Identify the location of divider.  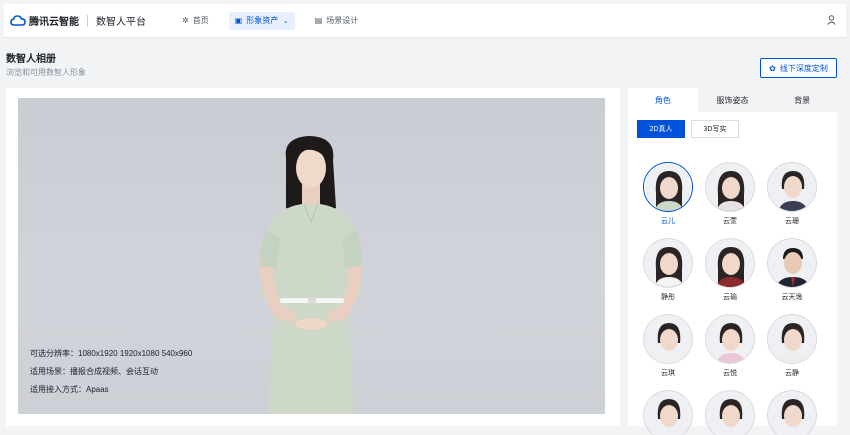
(87, 20).